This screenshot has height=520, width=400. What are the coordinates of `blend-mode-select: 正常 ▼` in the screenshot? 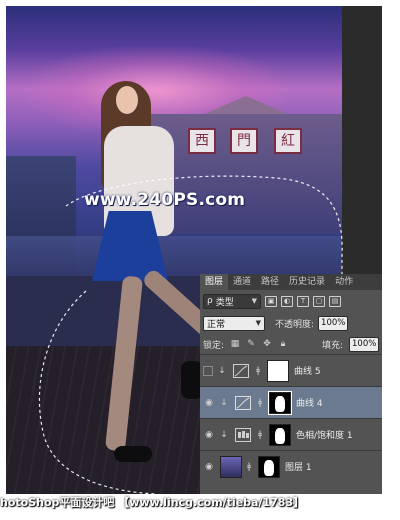 It's located at (234, 323).